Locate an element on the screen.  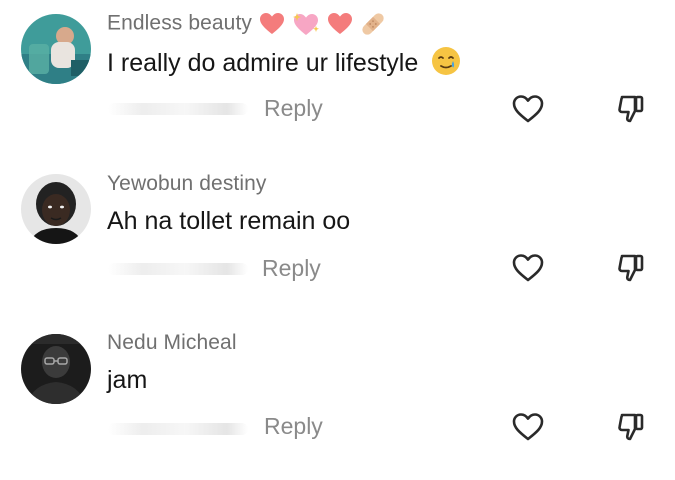
comment-username: Endless beauty is located at coordinates (247, 24).